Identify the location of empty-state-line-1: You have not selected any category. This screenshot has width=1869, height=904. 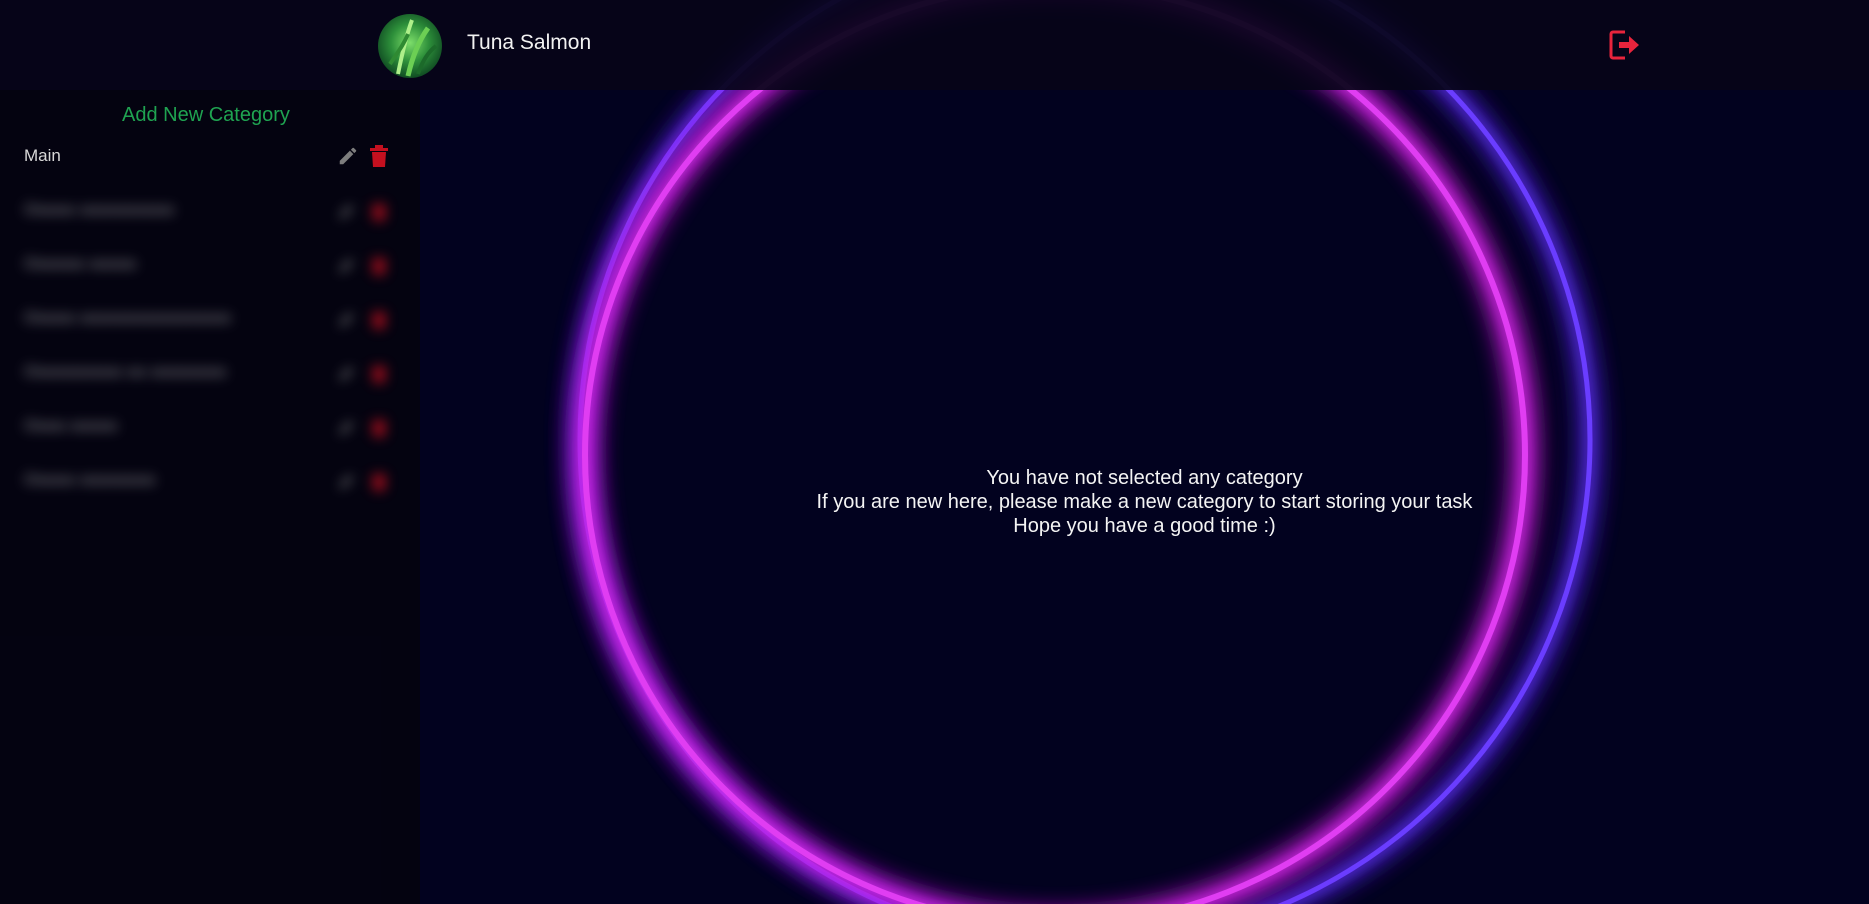
(1144, 478).